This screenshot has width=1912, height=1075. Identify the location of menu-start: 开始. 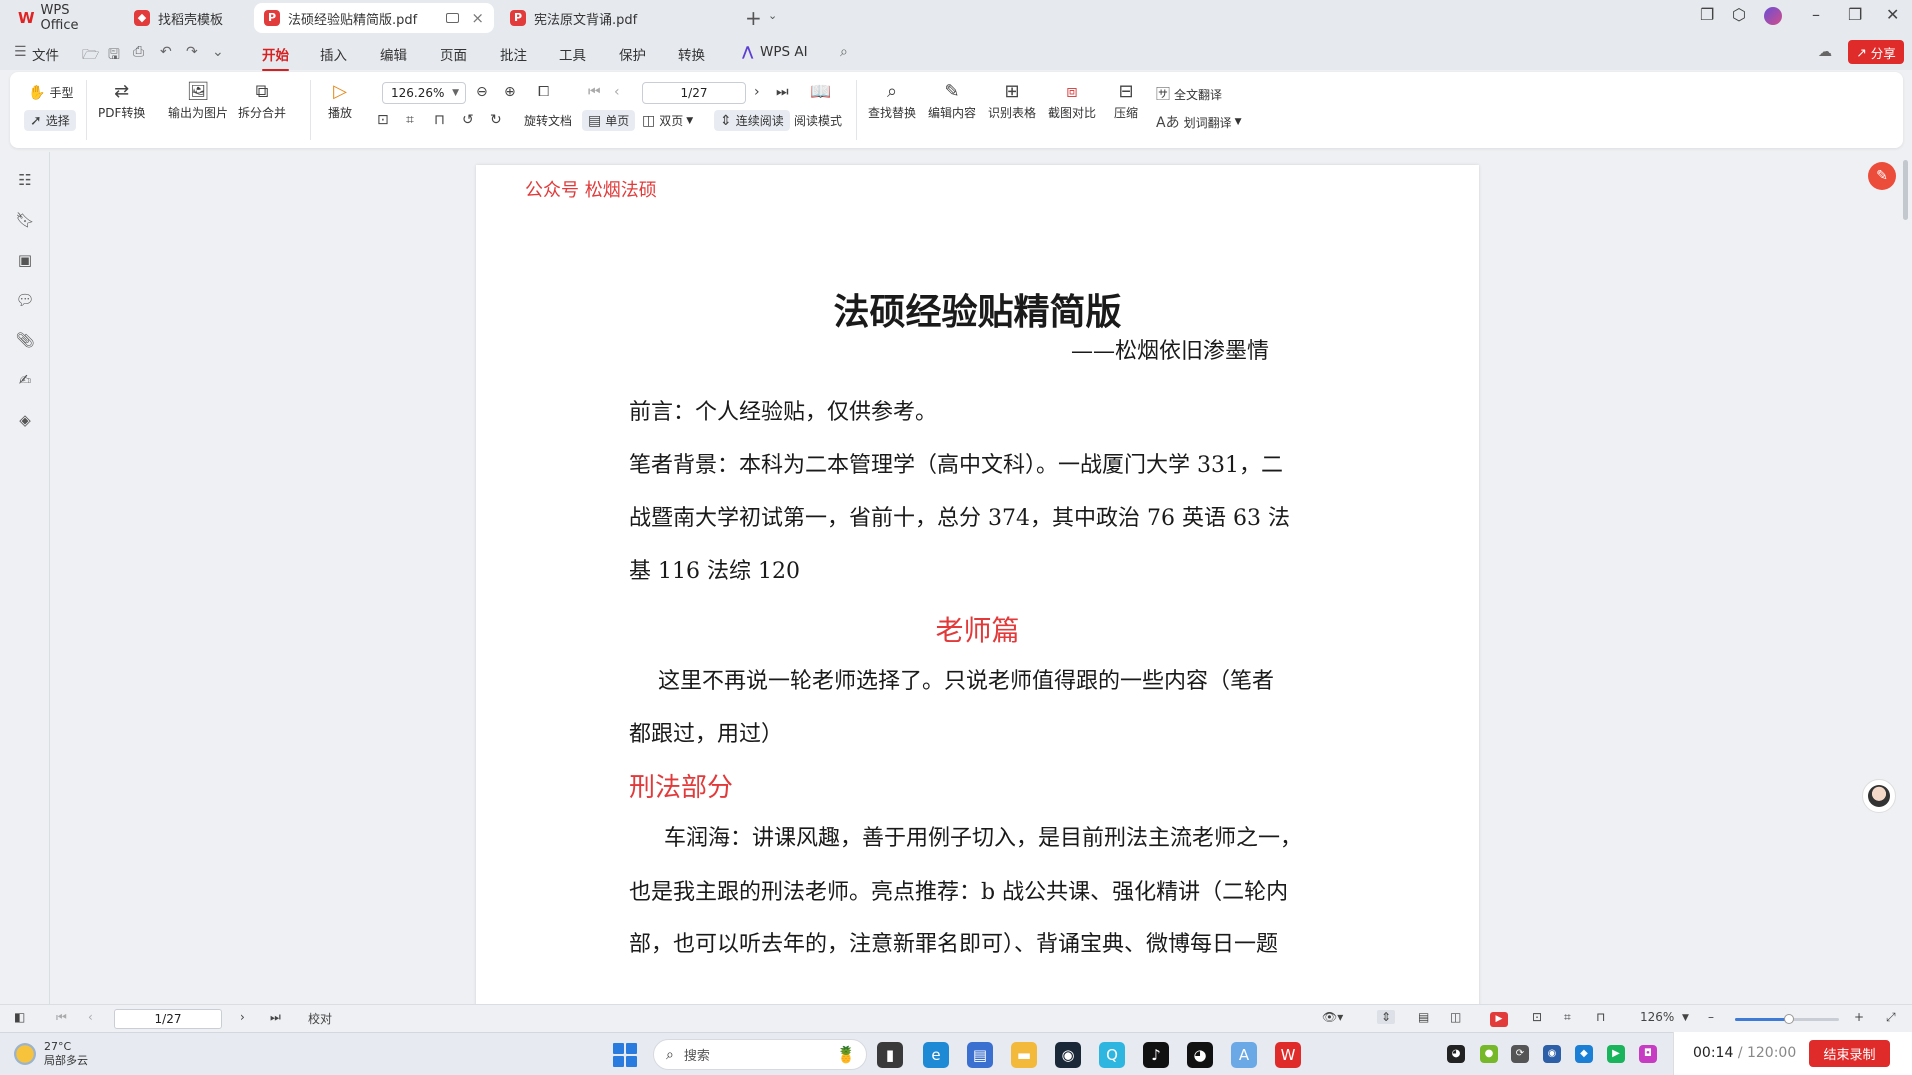
(275, 57).